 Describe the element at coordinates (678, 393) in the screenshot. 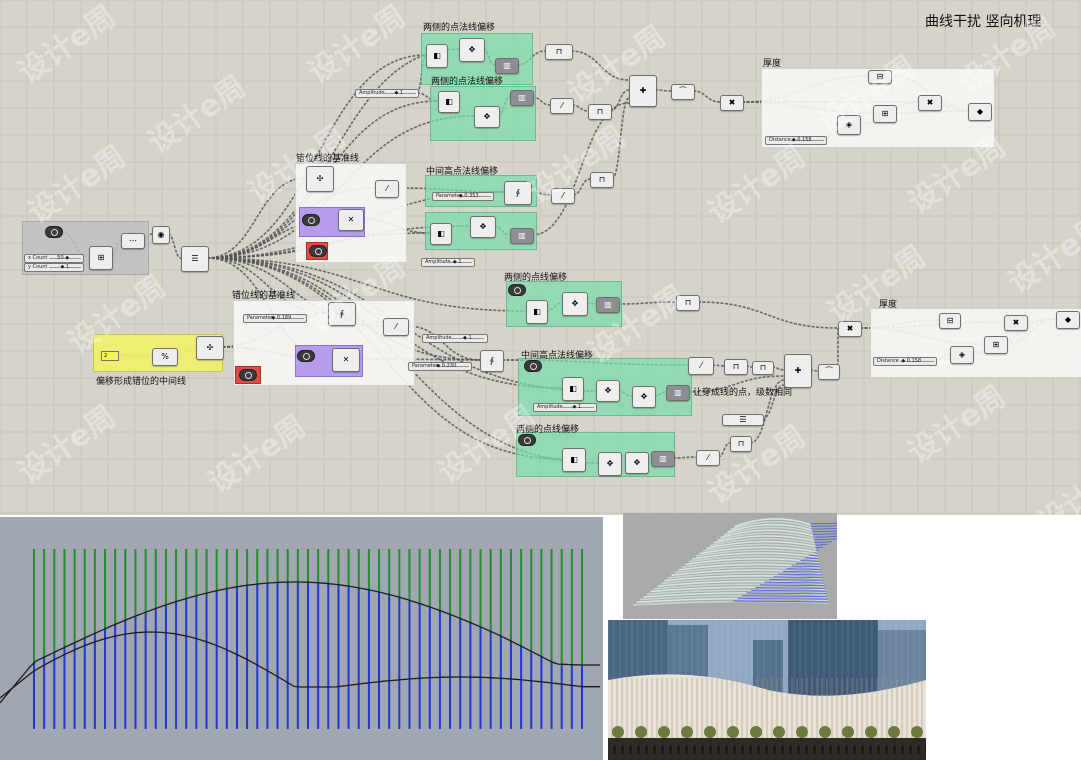

I see `graph-mapper-5: ▥` at that location.